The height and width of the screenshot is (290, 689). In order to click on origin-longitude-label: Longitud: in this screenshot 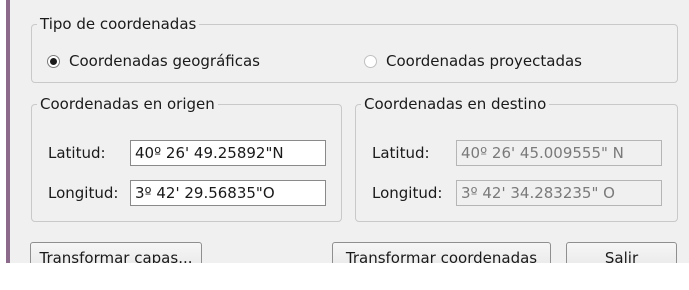, I will do `click(83, 193)`.